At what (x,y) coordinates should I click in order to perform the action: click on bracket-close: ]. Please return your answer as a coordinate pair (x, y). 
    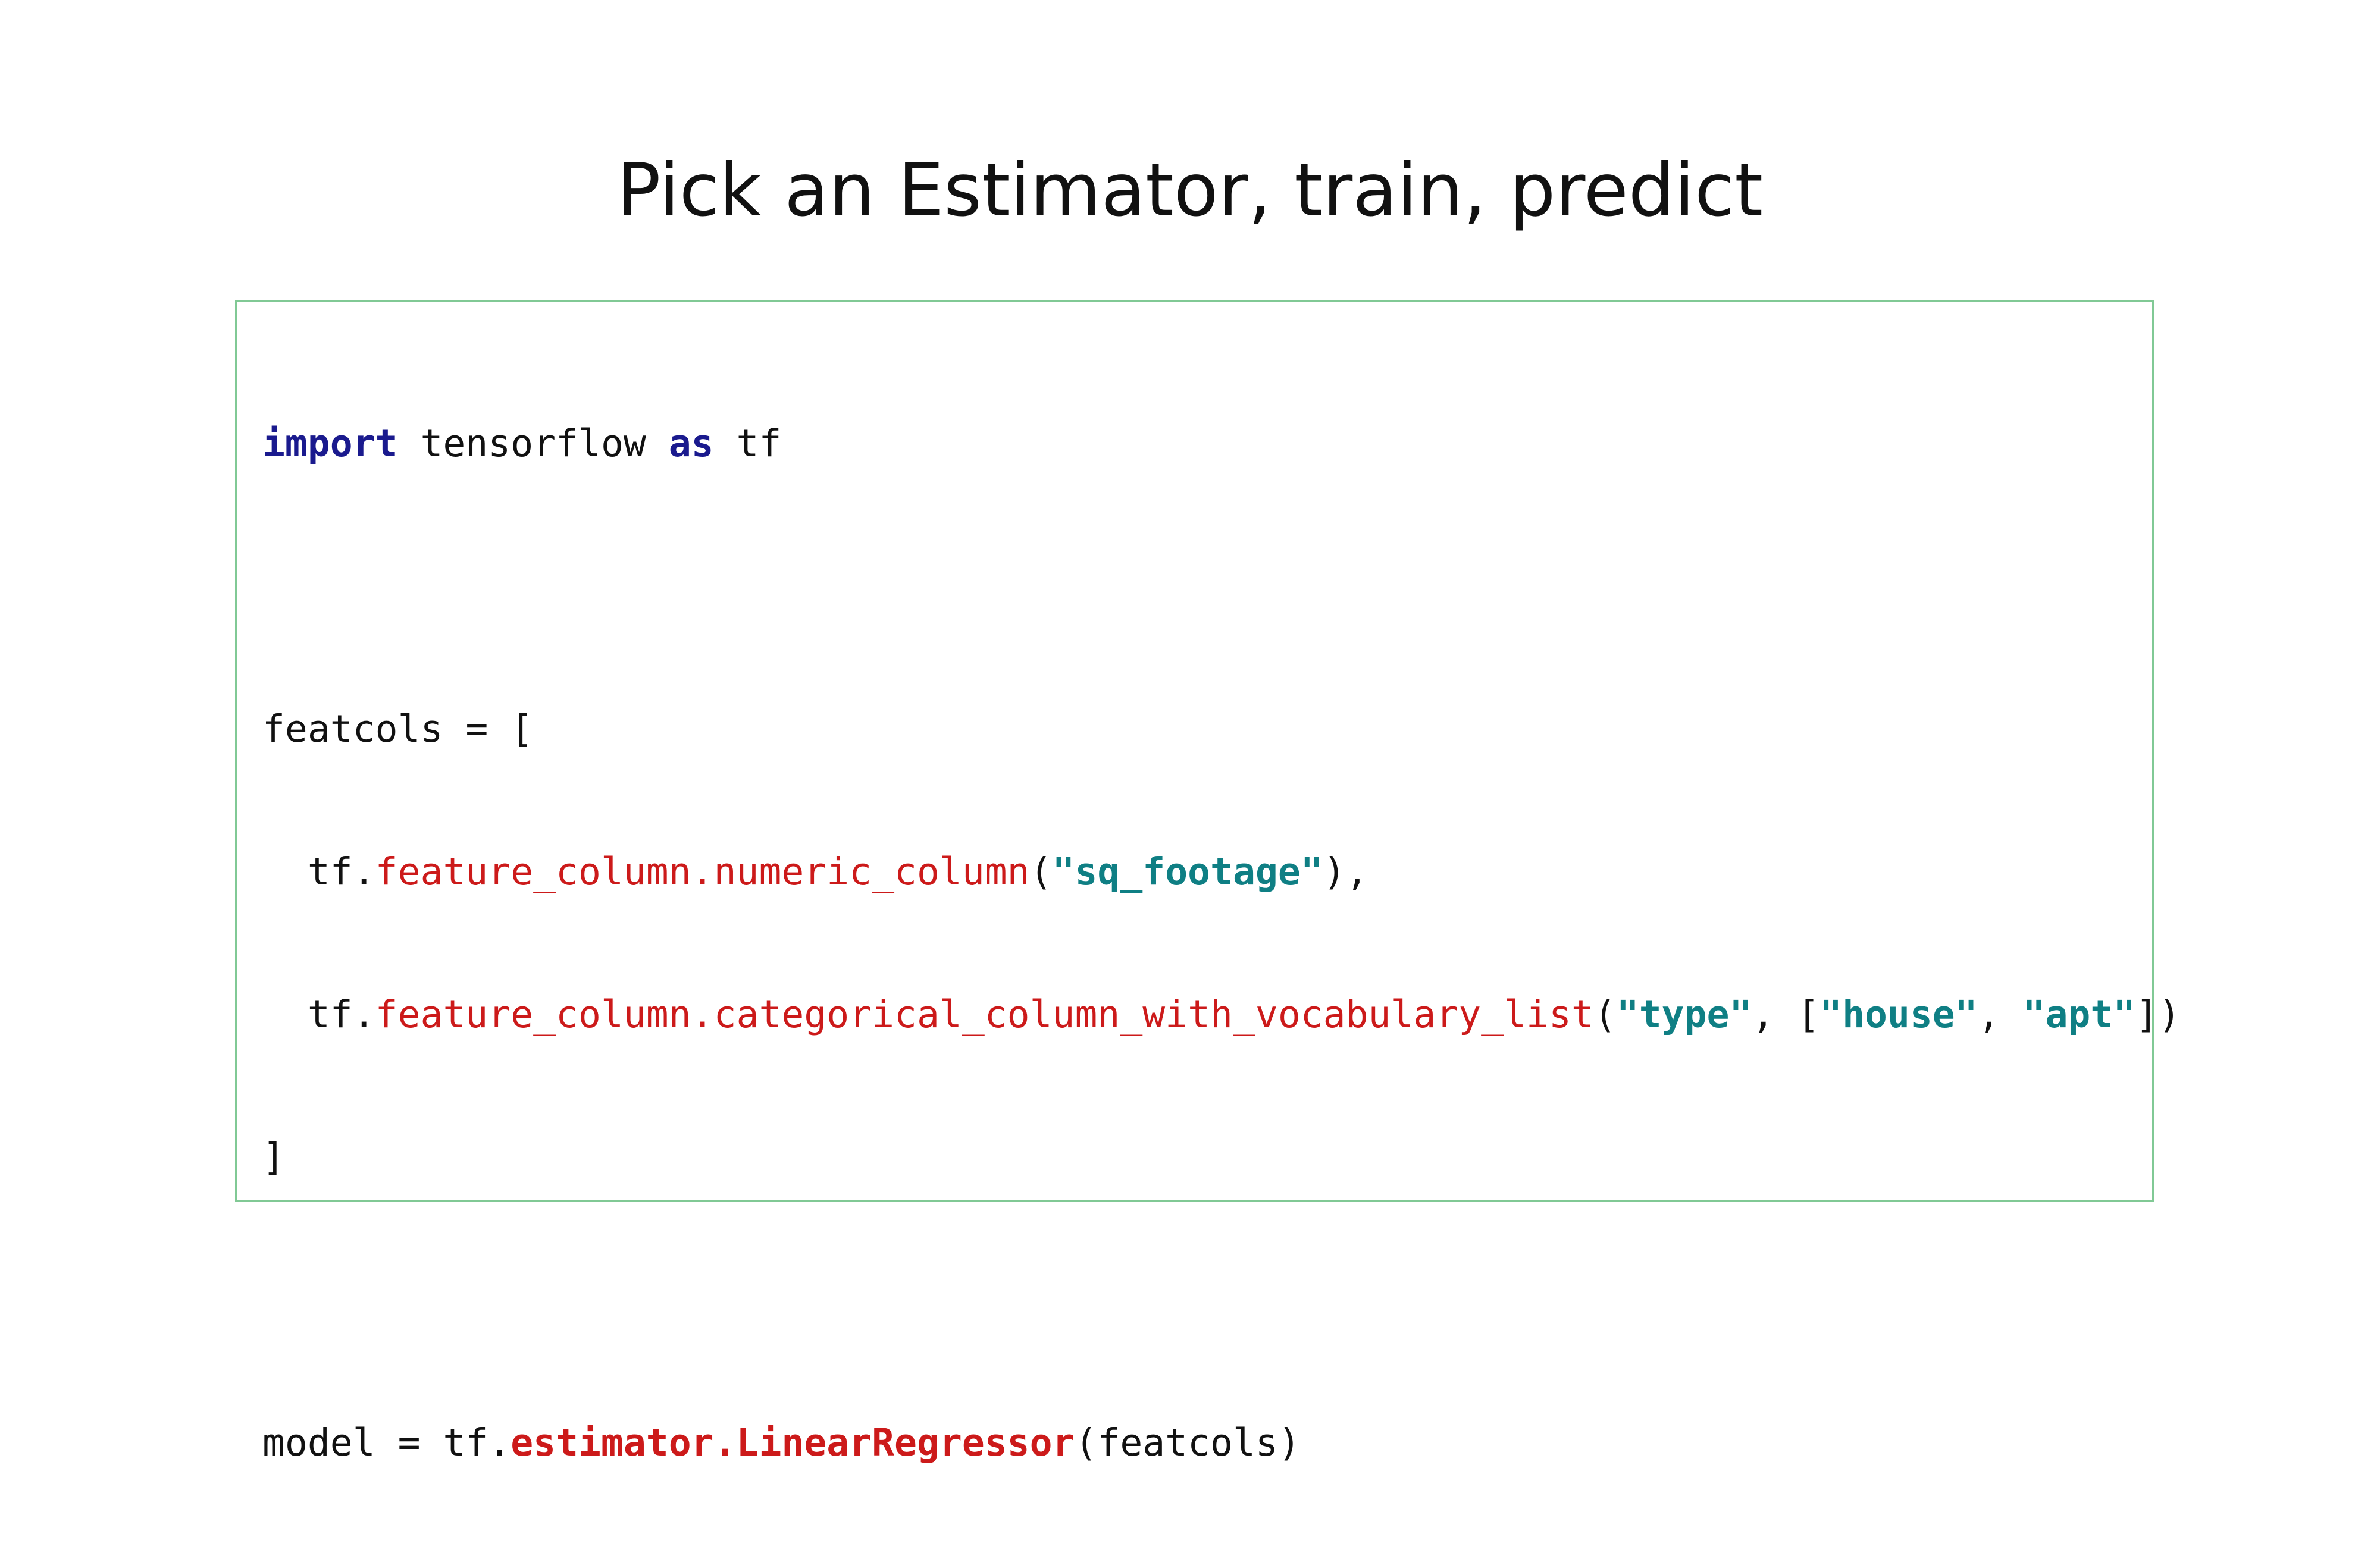
    Looking at the image, I should click on (273, 1158).